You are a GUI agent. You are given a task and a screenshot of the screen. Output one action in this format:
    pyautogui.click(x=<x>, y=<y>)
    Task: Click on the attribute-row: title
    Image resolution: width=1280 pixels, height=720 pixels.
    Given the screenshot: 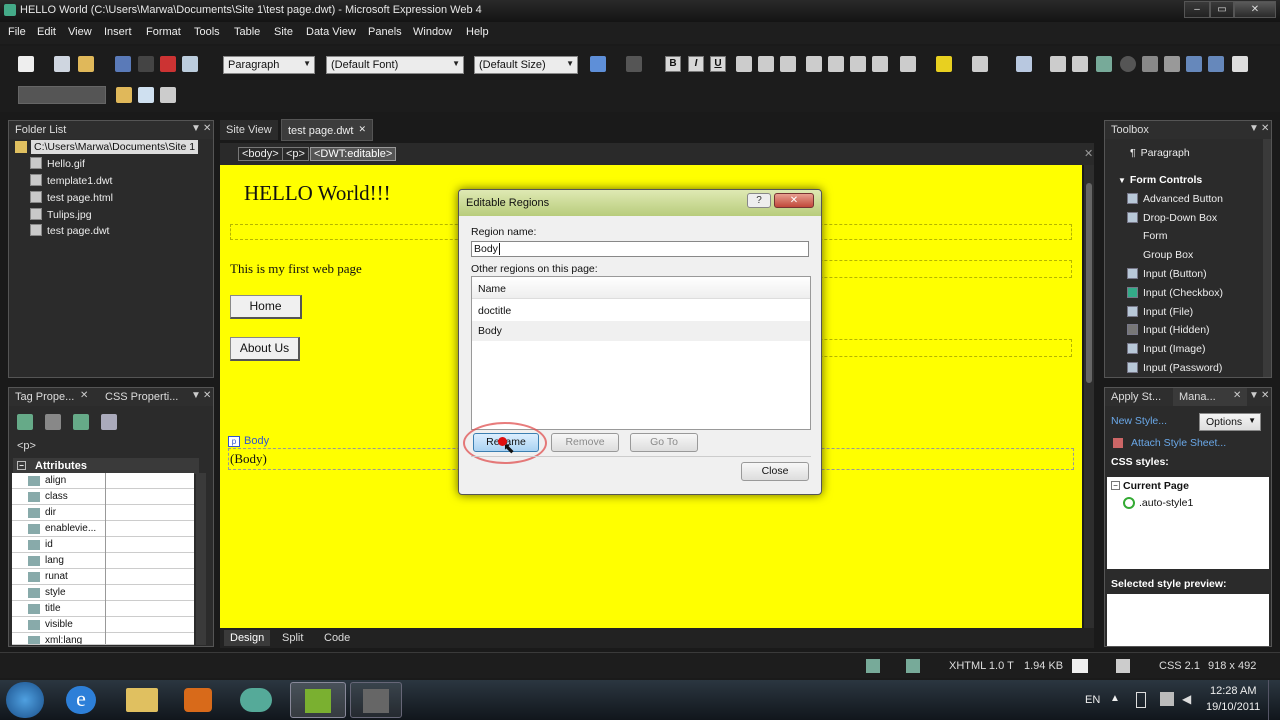 What is the action you would take?
    pyautogui.click(x=103, y=609)
    